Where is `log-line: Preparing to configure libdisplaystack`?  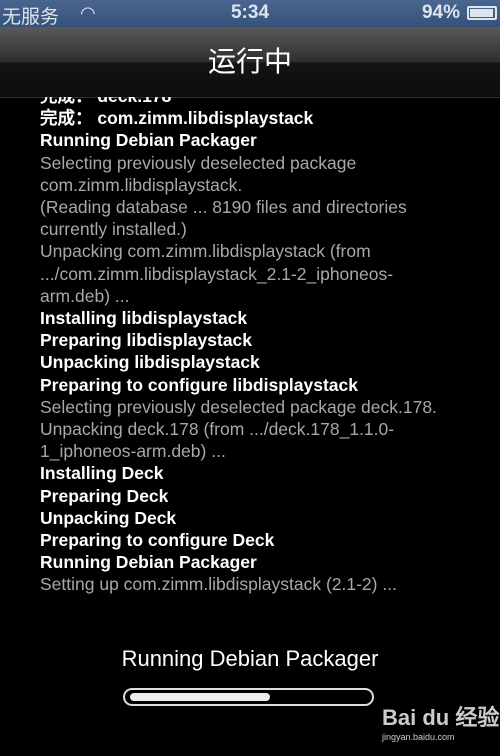 log-line: Preparing to configure libdisplaystack is located at coordinates (199, 384).